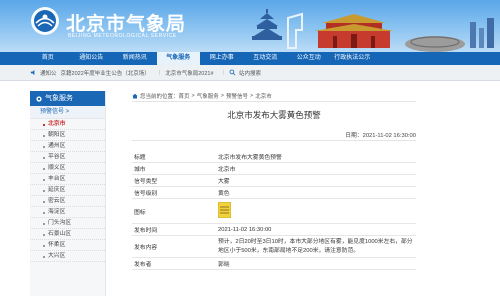 The width and height of the screenshot is (500, 296). What do you see at coordinates (67, 179) in the screenshot?
I see `sidebar-item-fengtai: 丰台区` at bounding box center [67, 179].